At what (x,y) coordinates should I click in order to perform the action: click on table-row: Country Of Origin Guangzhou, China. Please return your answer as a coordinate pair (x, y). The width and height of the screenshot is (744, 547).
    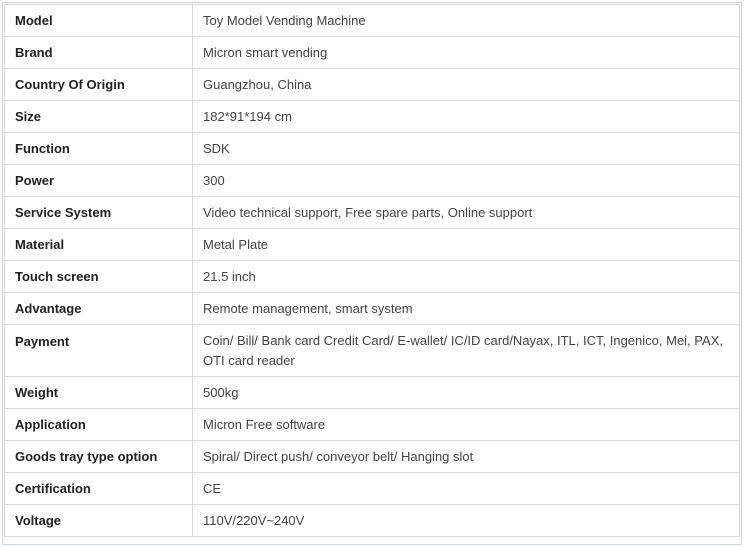
    Looking at the image, I should click on (372, 84).